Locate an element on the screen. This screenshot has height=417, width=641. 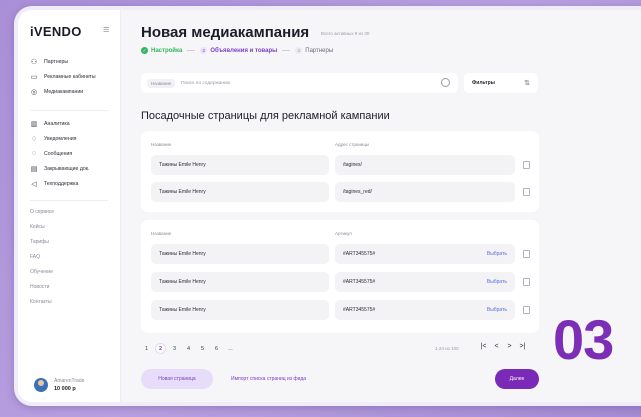
user-balance: 10 000 р is located at coordinates (65, 389).